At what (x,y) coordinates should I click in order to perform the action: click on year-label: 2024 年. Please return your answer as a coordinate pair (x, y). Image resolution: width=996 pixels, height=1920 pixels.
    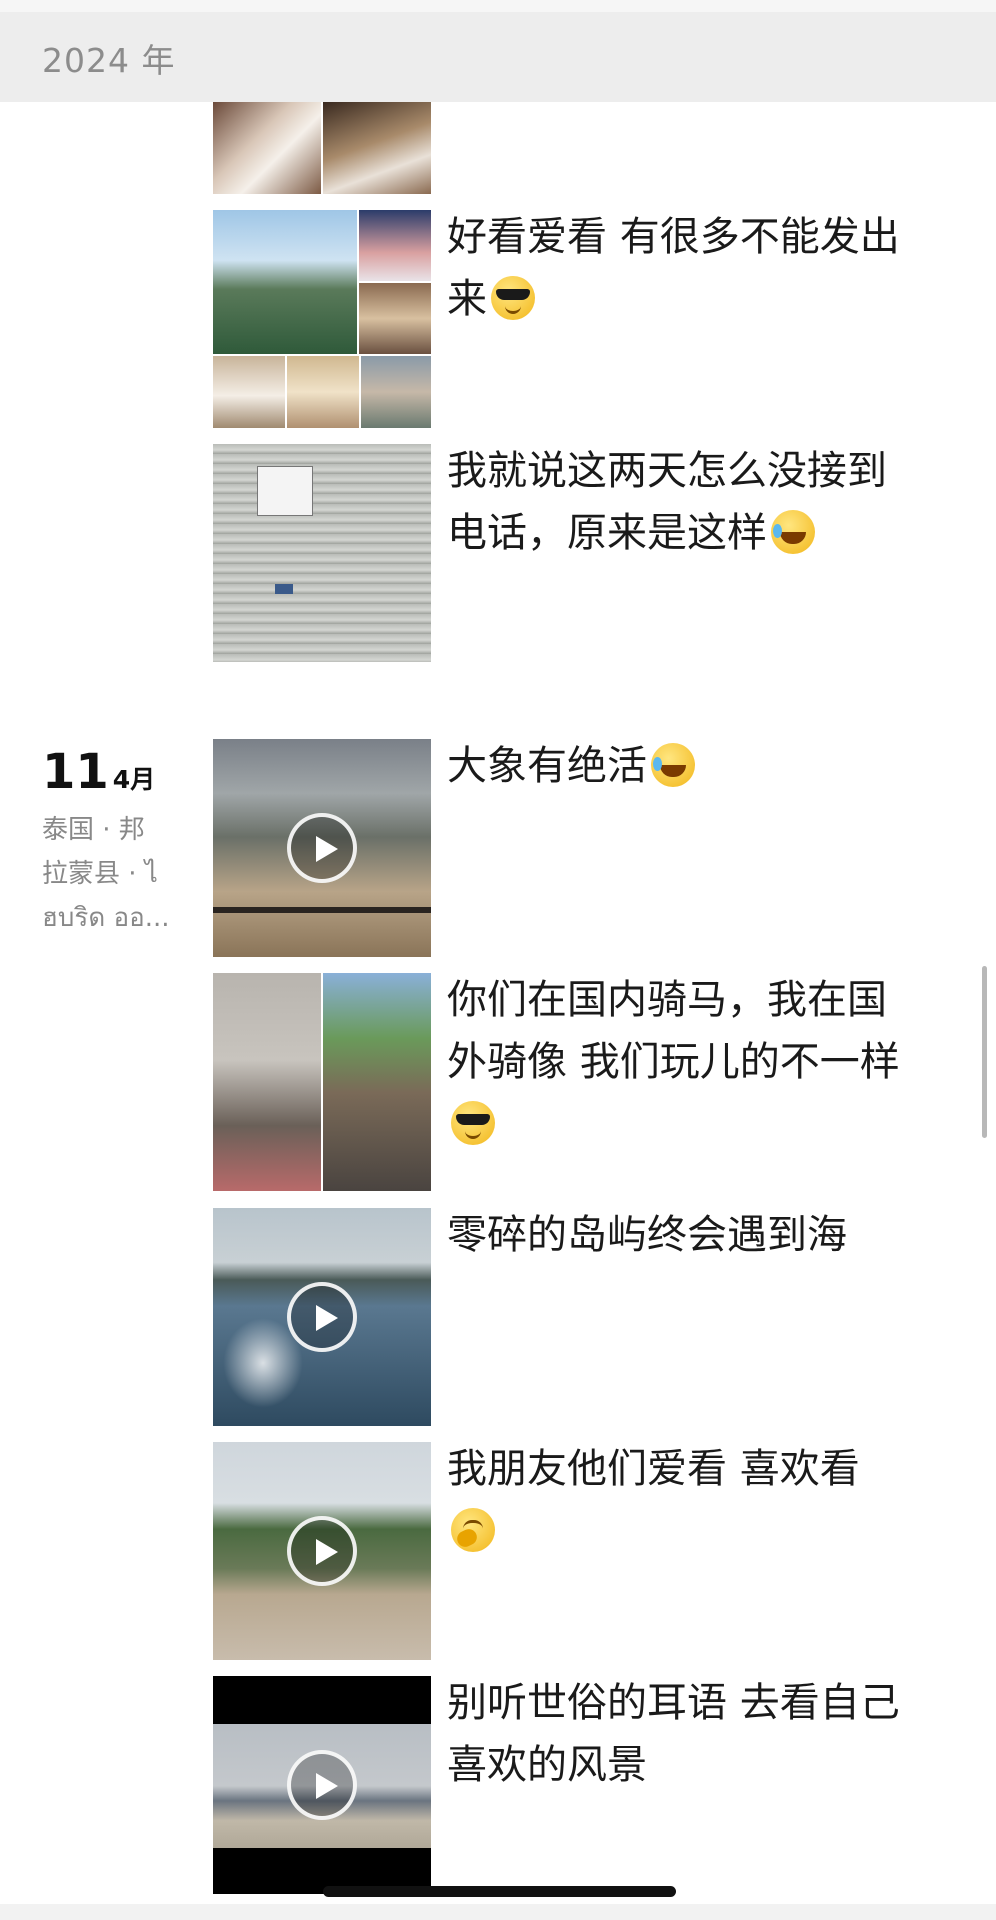
    Looking at the image, I should click on (109, 60).